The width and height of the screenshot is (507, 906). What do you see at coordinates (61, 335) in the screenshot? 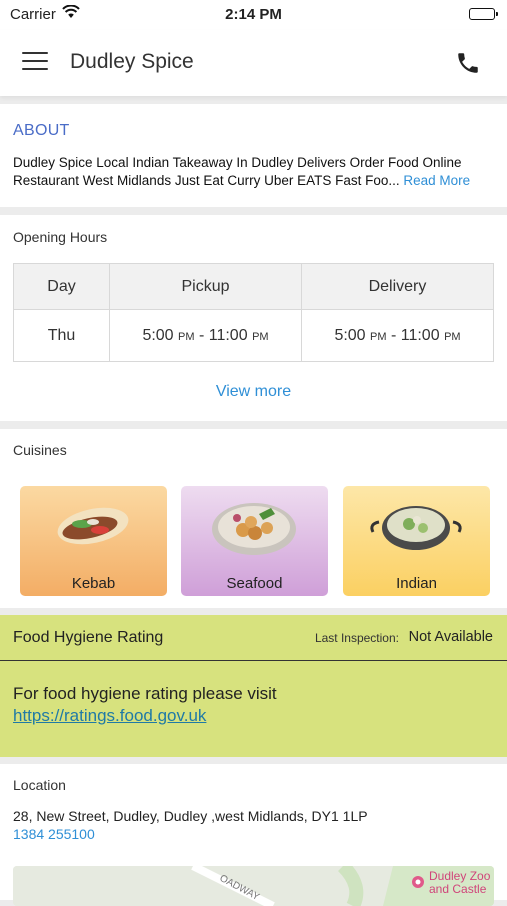
I see `row-day: Thu` at bounding box center [61, 335].